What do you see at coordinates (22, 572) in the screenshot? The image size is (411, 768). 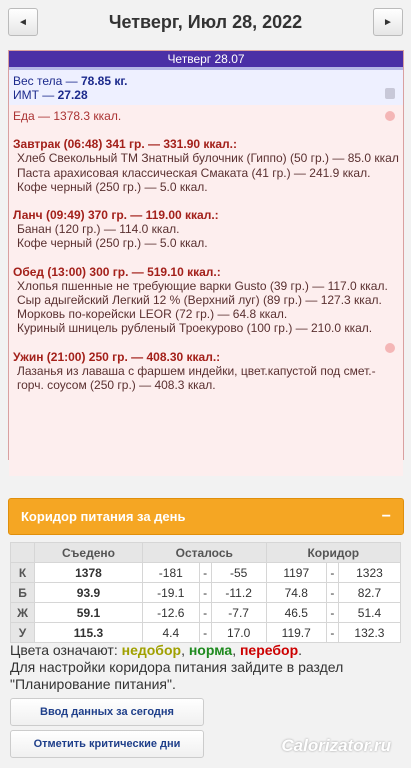 I see `row-label: К` at bounding box center [22, 572].